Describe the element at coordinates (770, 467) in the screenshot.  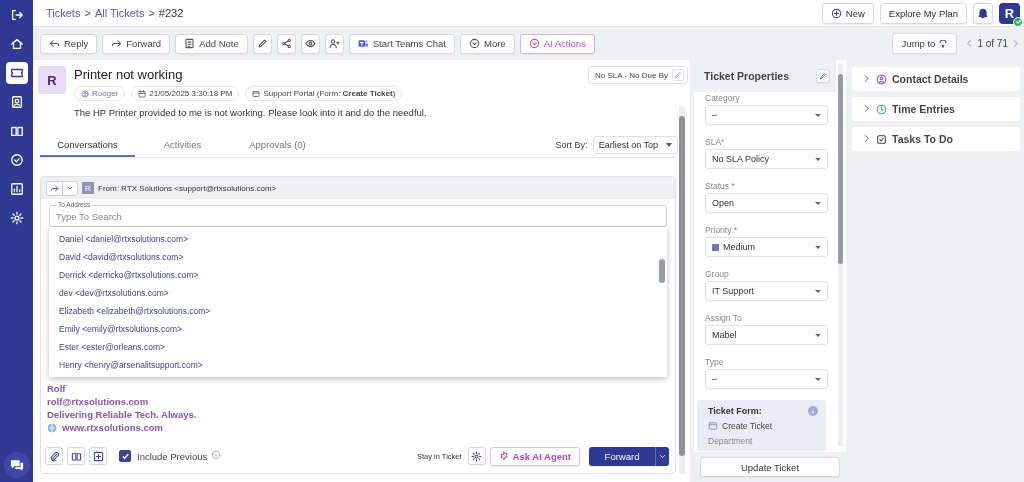
I see `update-ticket-button: Update Ticket` at that location.